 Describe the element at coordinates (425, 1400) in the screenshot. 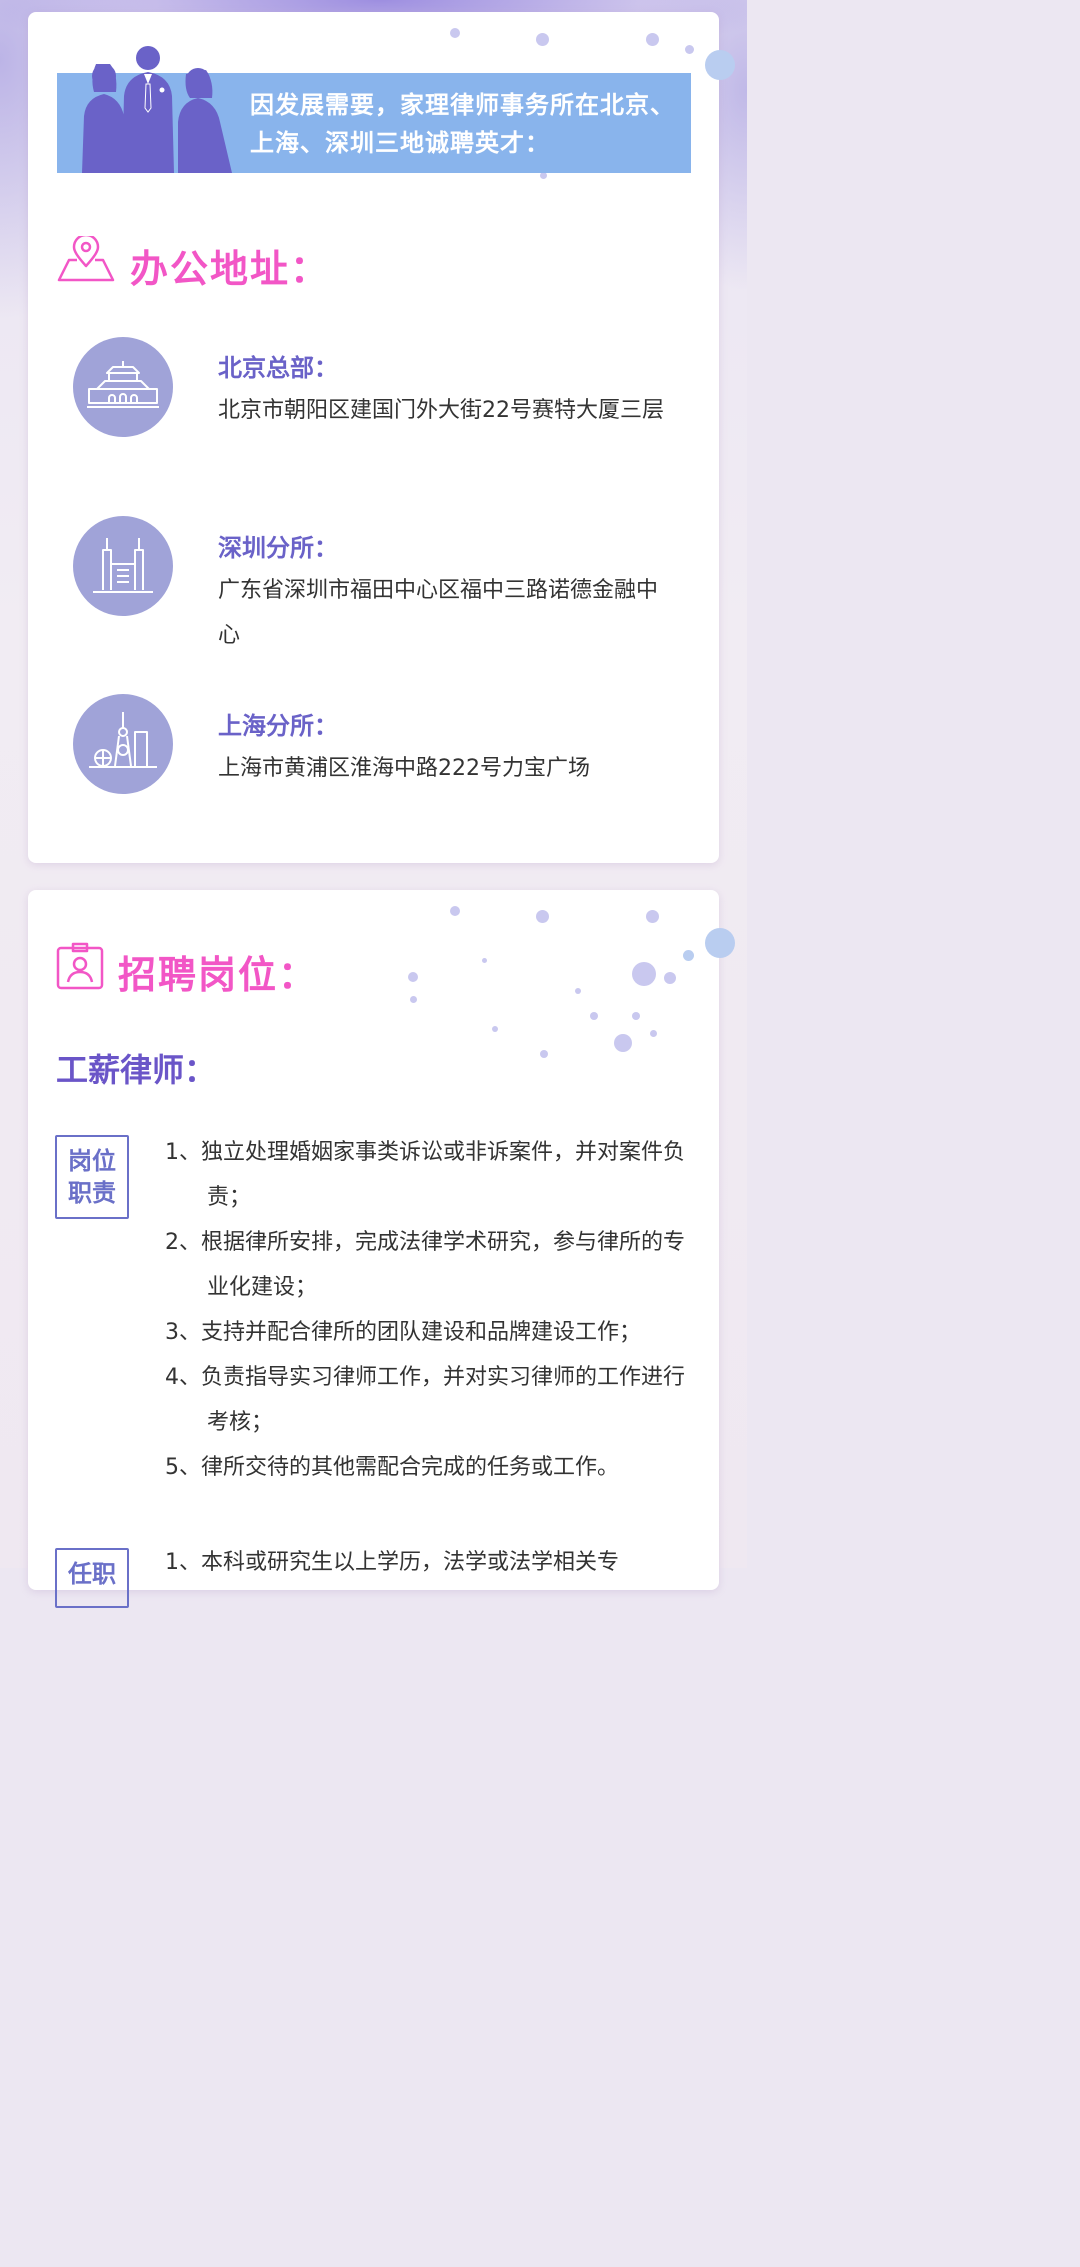

I see `duty-item: 4、负责指导实习律师工作，并对实习律师的工作进行考核；` at that location.